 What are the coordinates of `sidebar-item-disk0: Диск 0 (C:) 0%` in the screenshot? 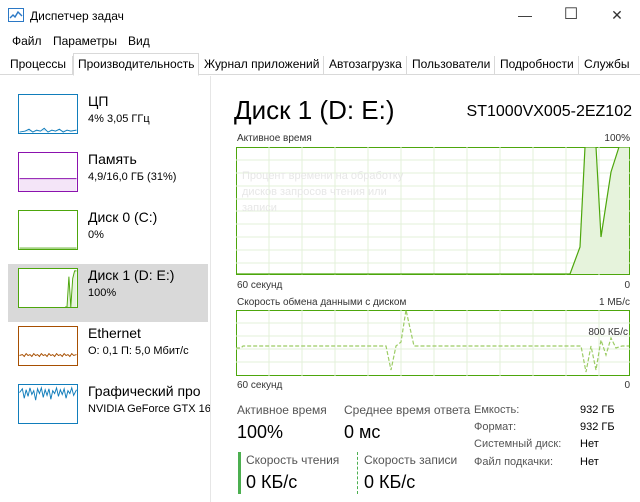 It's located at (108, 235).